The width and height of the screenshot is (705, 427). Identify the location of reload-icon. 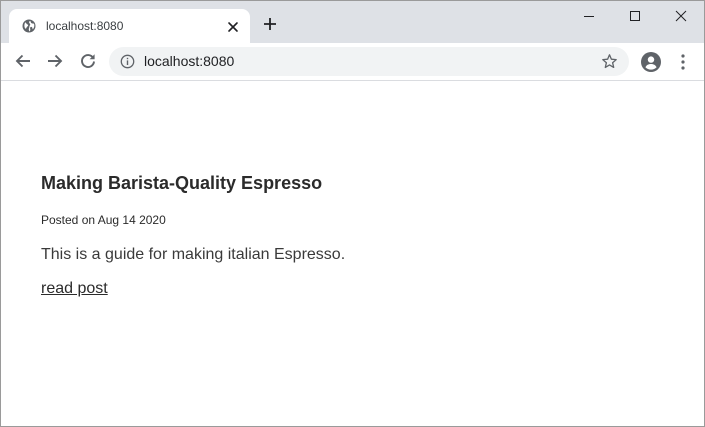
(88, 61).